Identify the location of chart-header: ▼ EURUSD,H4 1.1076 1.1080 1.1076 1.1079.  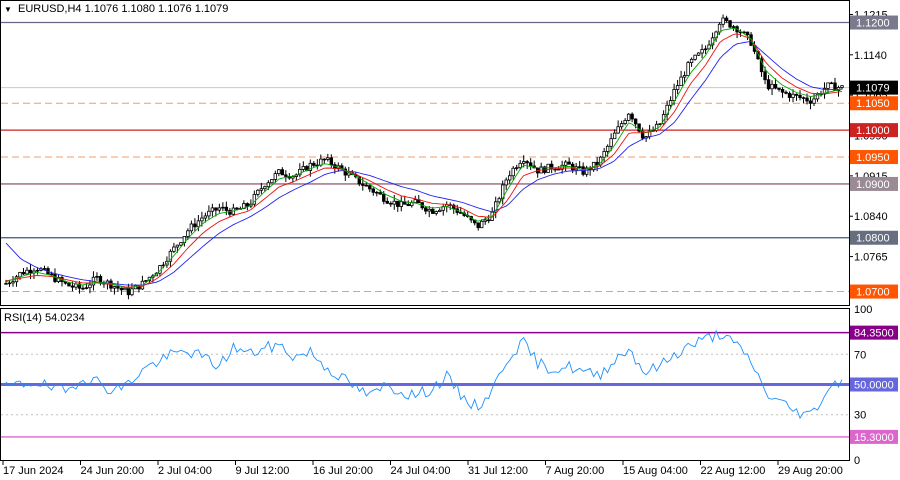
(116, 9).